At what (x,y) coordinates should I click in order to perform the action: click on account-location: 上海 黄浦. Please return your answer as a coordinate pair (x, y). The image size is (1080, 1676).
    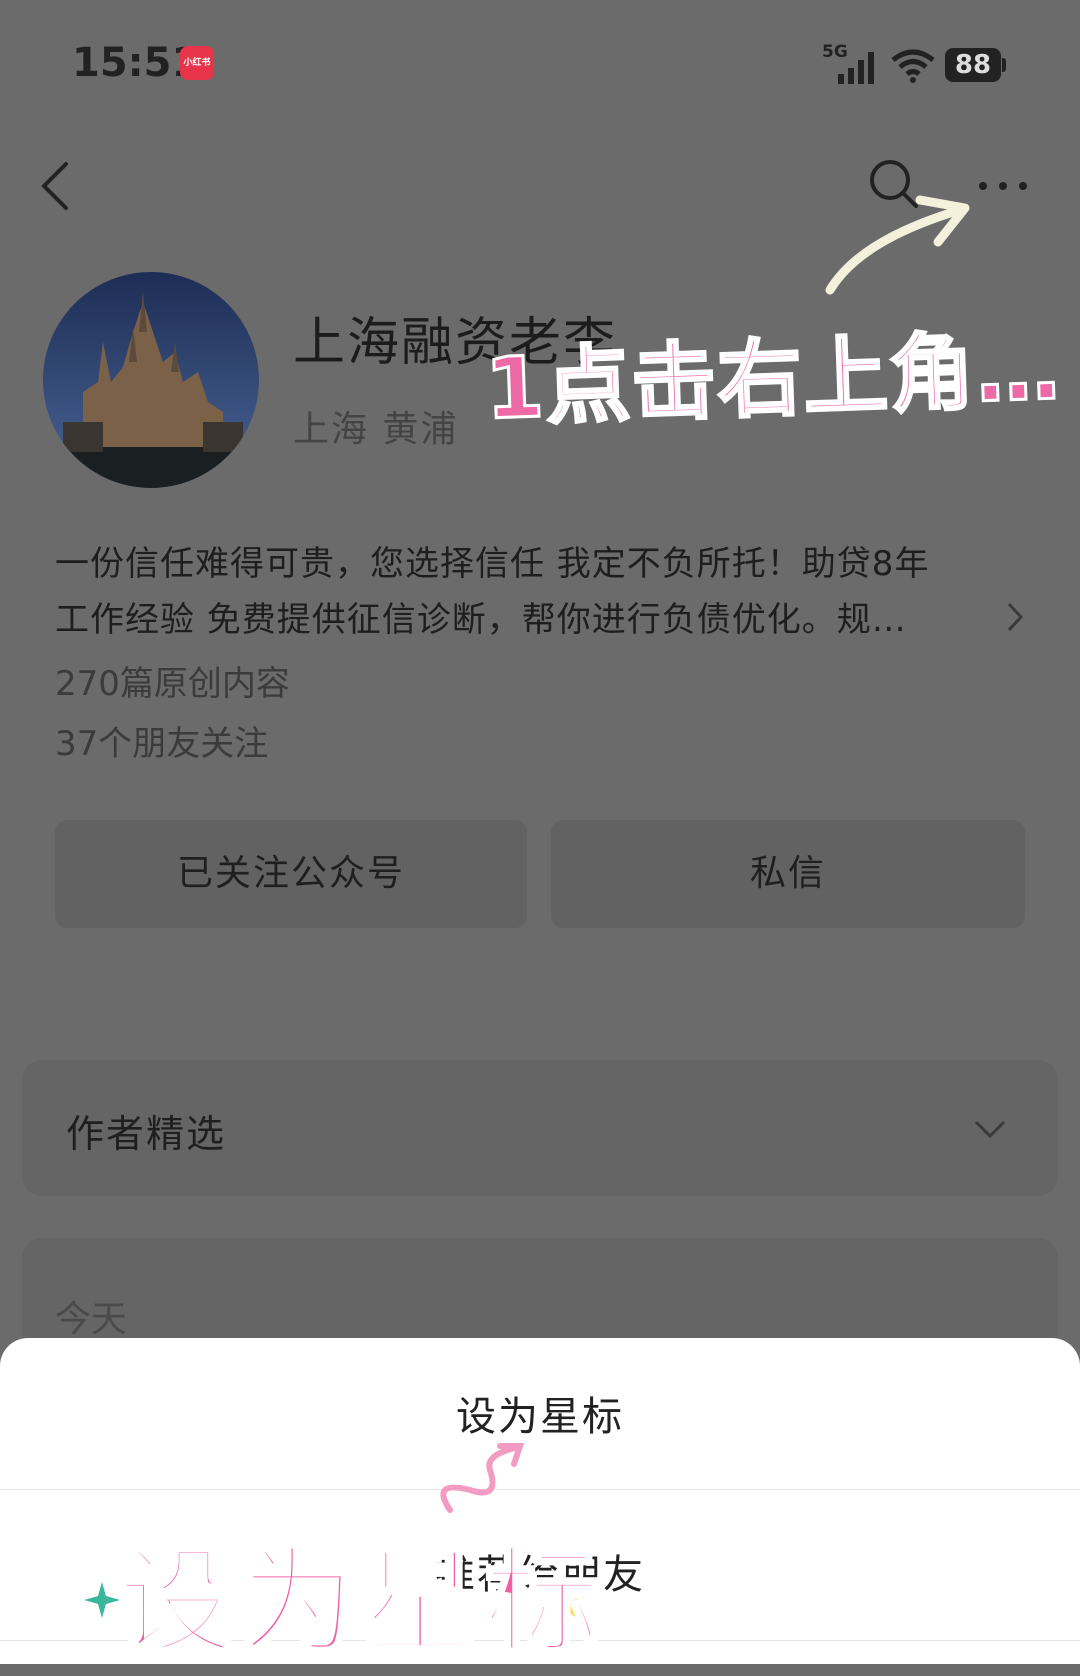
    Looking at the image, I should click on (376, 429).